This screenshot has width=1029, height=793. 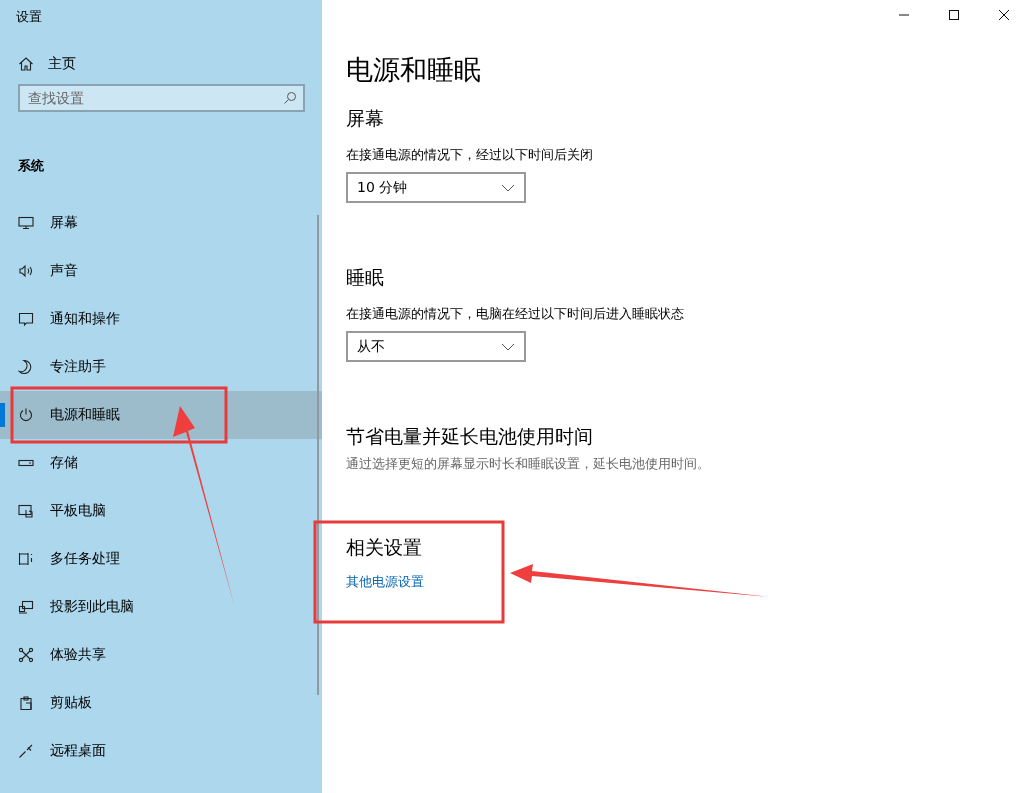 I want to click on sidebar-item: 平板电脑, so click(x=161, y=511).